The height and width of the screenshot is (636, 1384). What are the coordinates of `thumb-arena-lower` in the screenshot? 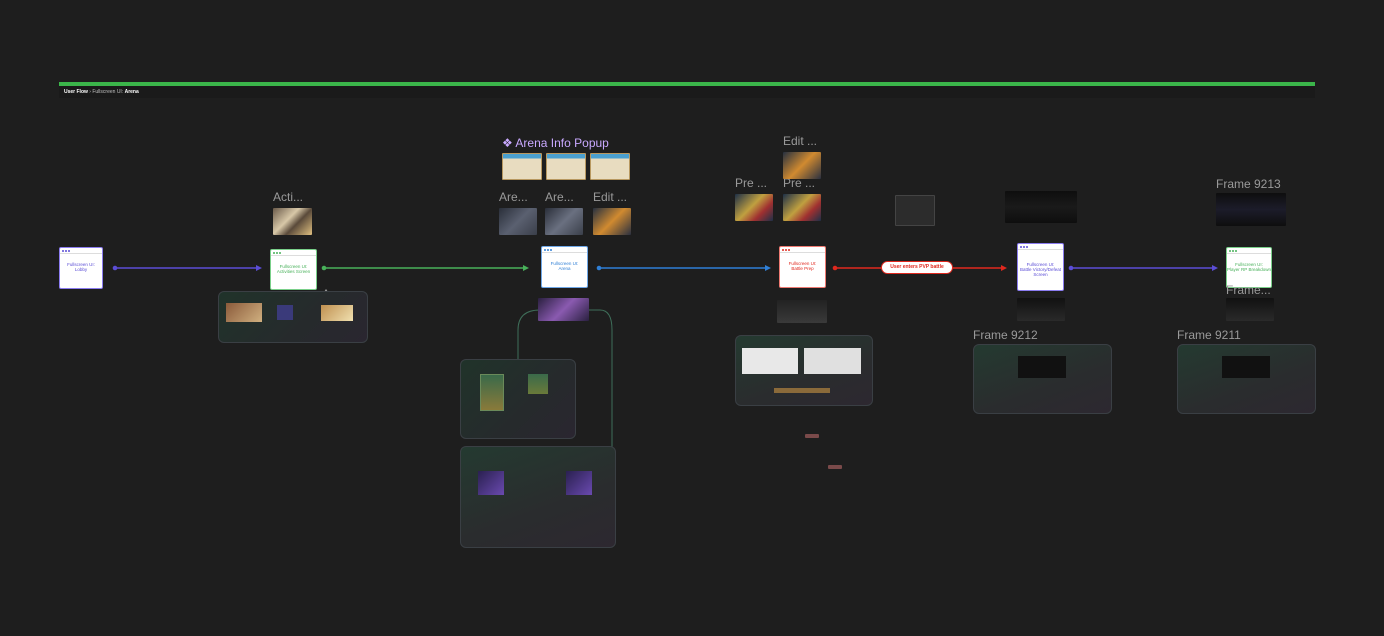 It's located at (563, 309).